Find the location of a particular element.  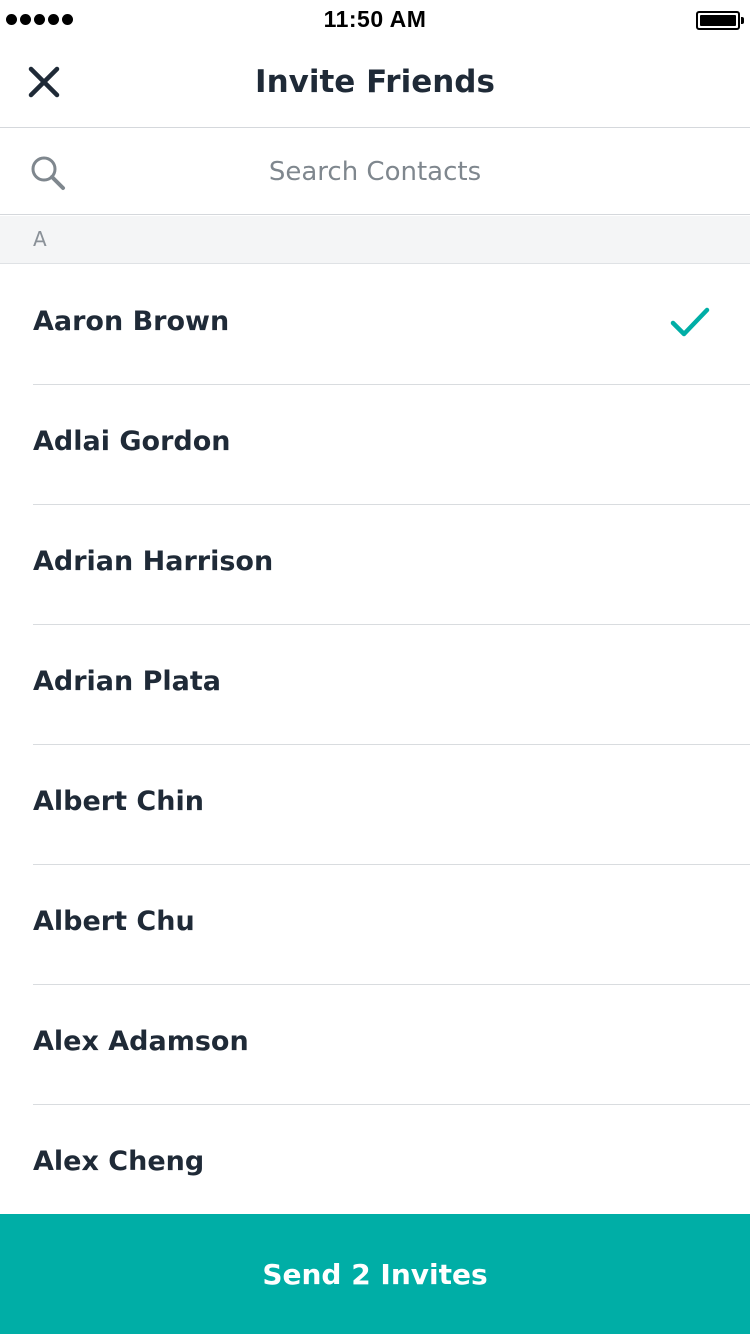

contact-name: Aaron Brown is located at coordinates (131, 321).